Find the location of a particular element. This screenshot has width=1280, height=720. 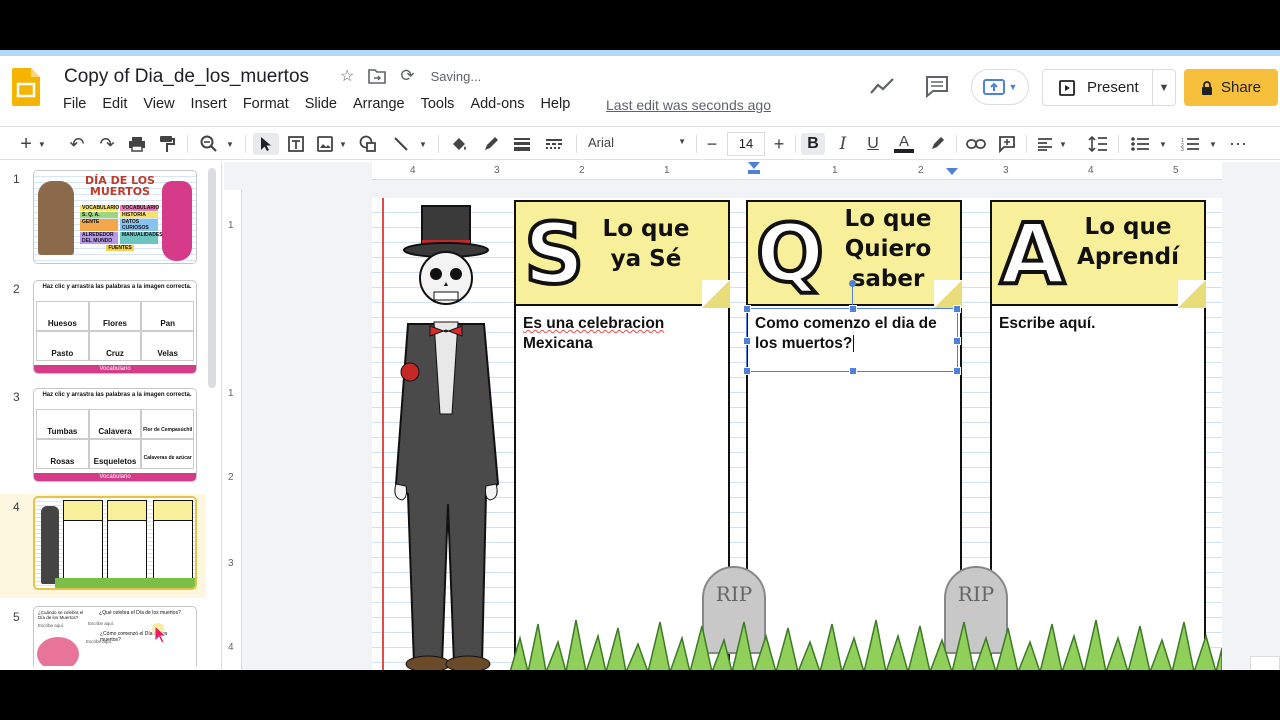

highlight-icon is located at coordinates (937, 144).